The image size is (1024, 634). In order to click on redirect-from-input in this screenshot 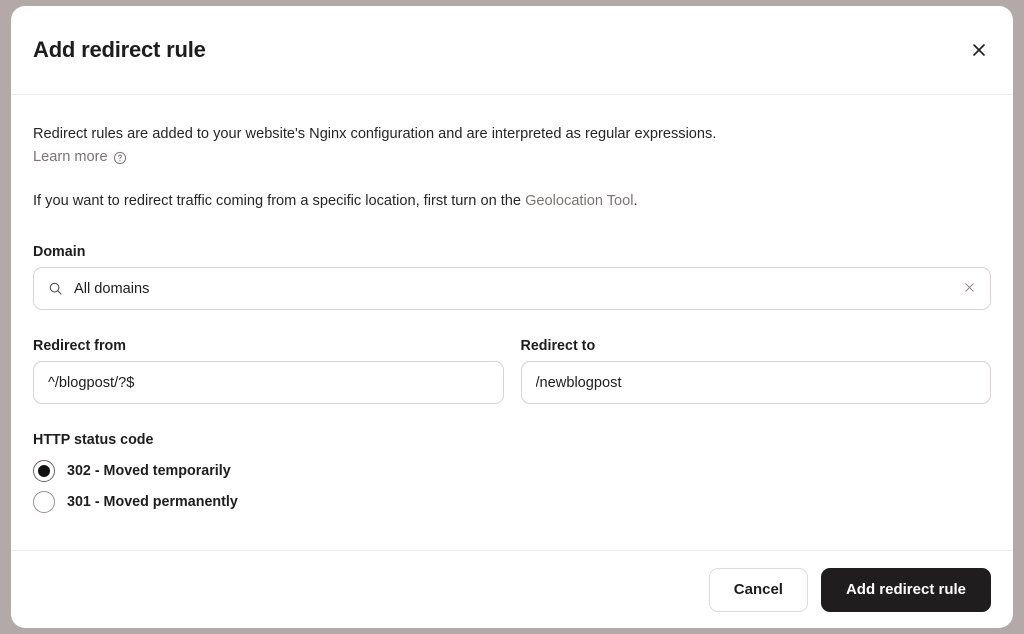, I will do `click(268, 382)`.